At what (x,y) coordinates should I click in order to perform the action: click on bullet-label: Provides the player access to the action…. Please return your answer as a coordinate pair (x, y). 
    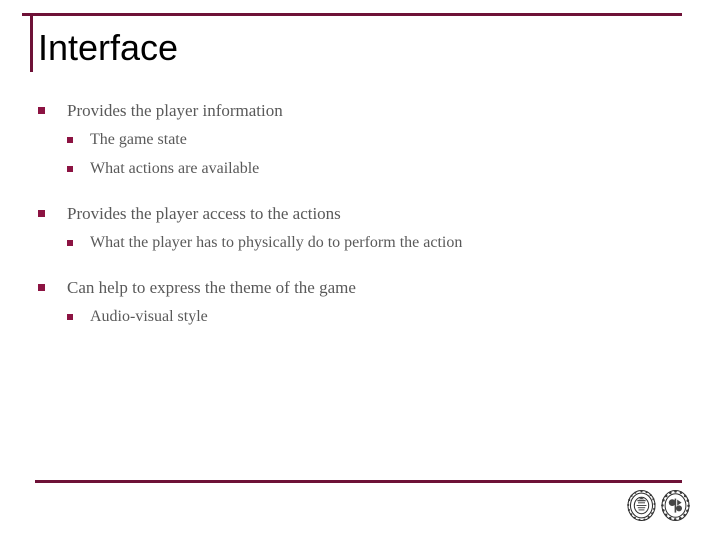
    Looking at the image, I should click on (204, 213).